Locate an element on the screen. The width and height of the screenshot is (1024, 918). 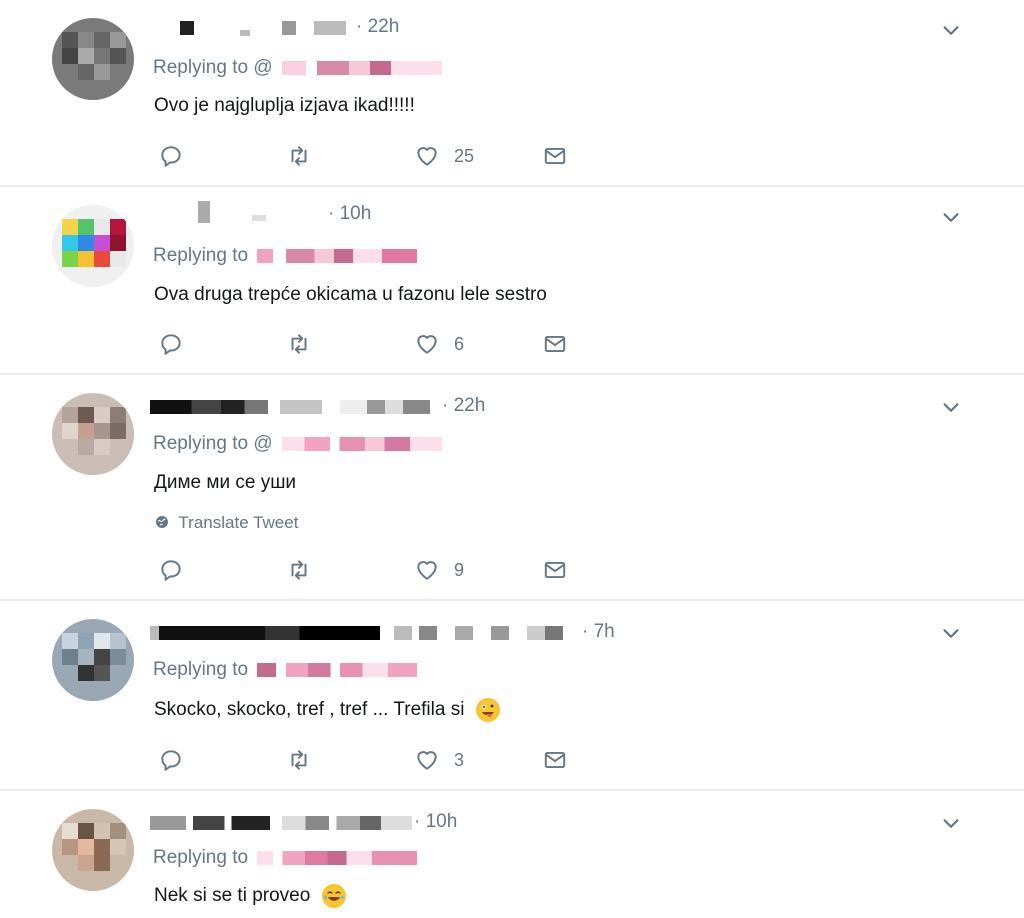
tweet: · 10h Replying to Nek si se ti proveo is located at coordinates (512, 854).